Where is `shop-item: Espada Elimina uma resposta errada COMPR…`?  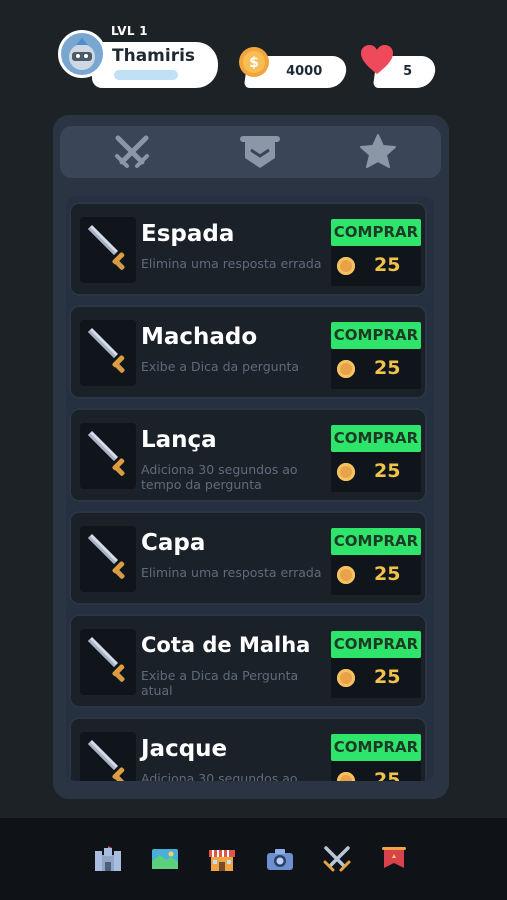 shop-item: Espada Elimina uma resposta errada COMPR… is located at coordinates (248, 249).